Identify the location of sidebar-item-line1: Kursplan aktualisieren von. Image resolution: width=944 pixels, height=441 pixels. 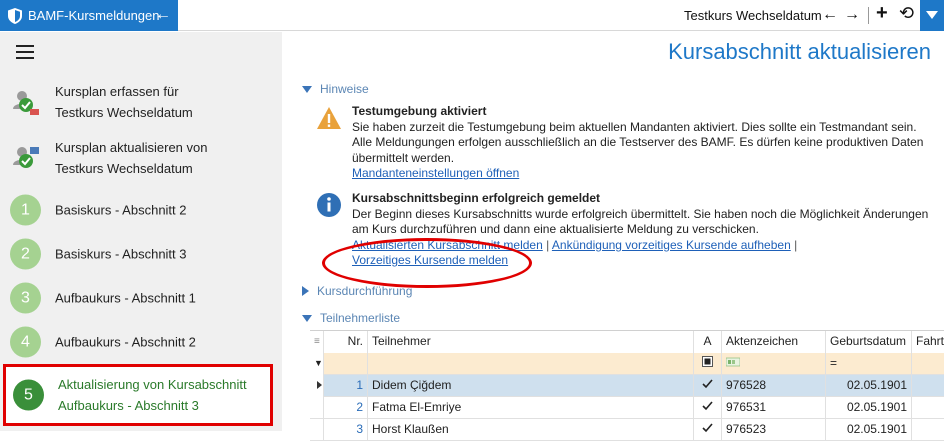
(131, 147).